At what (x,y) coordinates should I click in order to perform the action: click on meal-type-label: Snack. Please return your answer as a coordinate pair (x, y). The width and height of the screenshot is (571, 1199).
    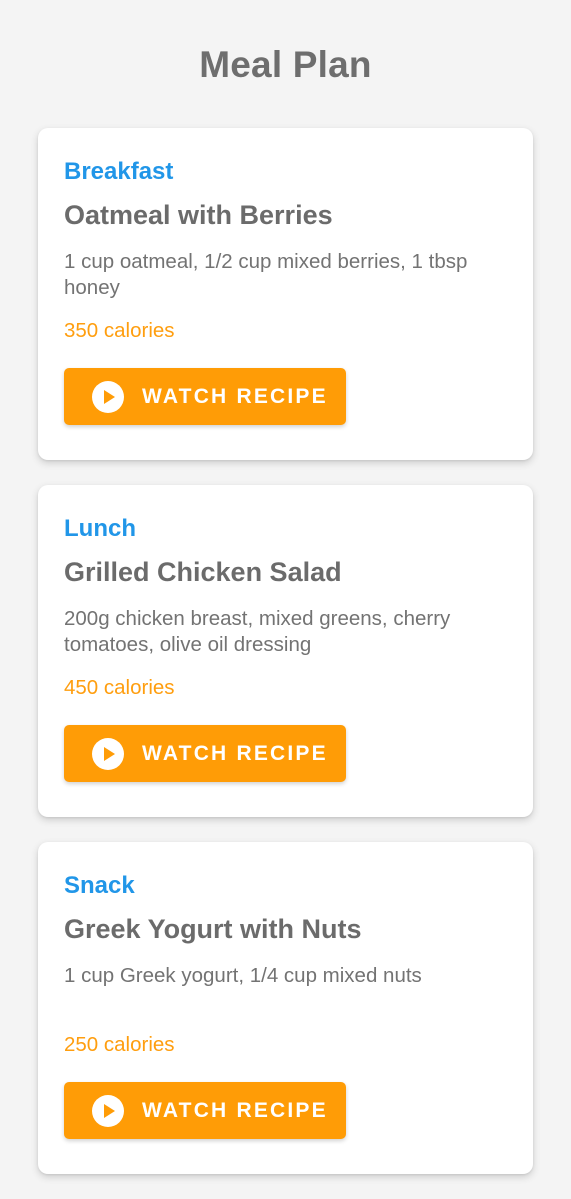
    Looking at the image, I should click on (99, 885).